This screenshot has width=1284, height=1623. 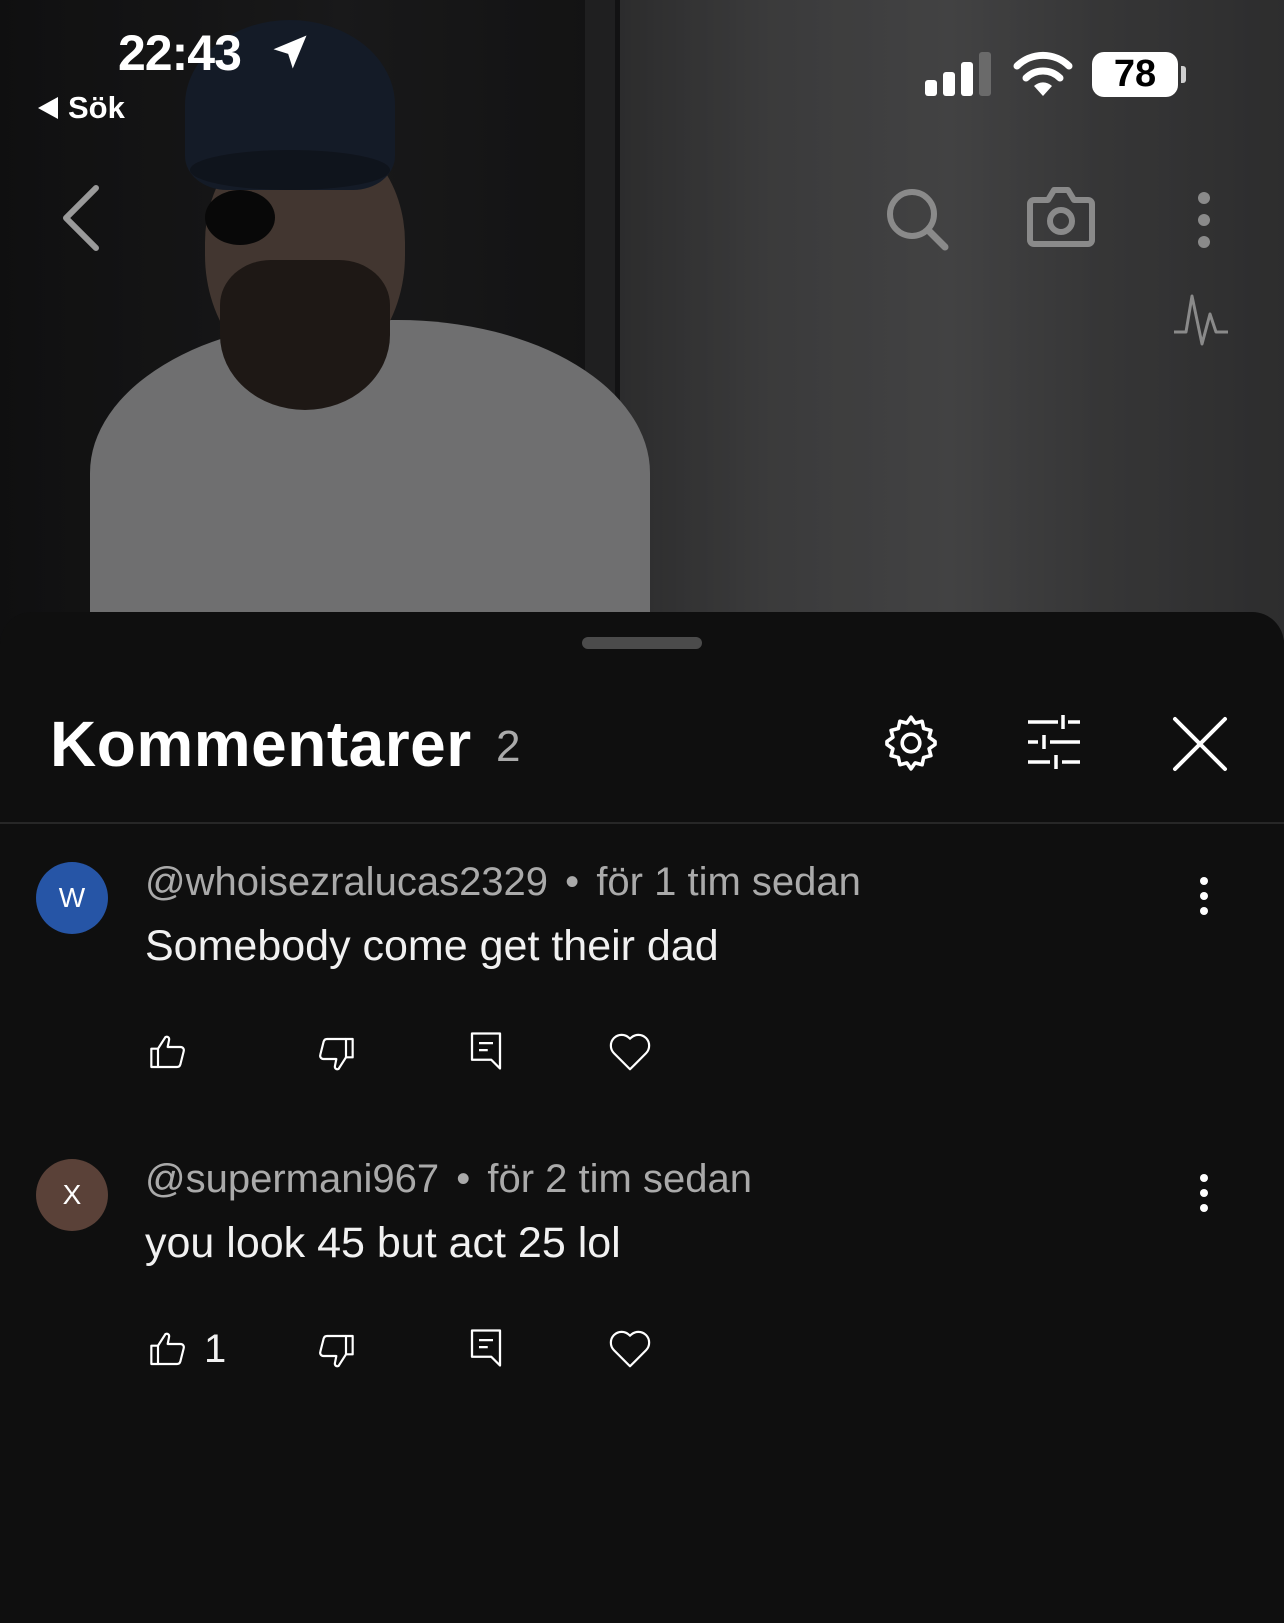 I want to click on comment-text: Somebody come get their dad, so click(x=432, y=946).